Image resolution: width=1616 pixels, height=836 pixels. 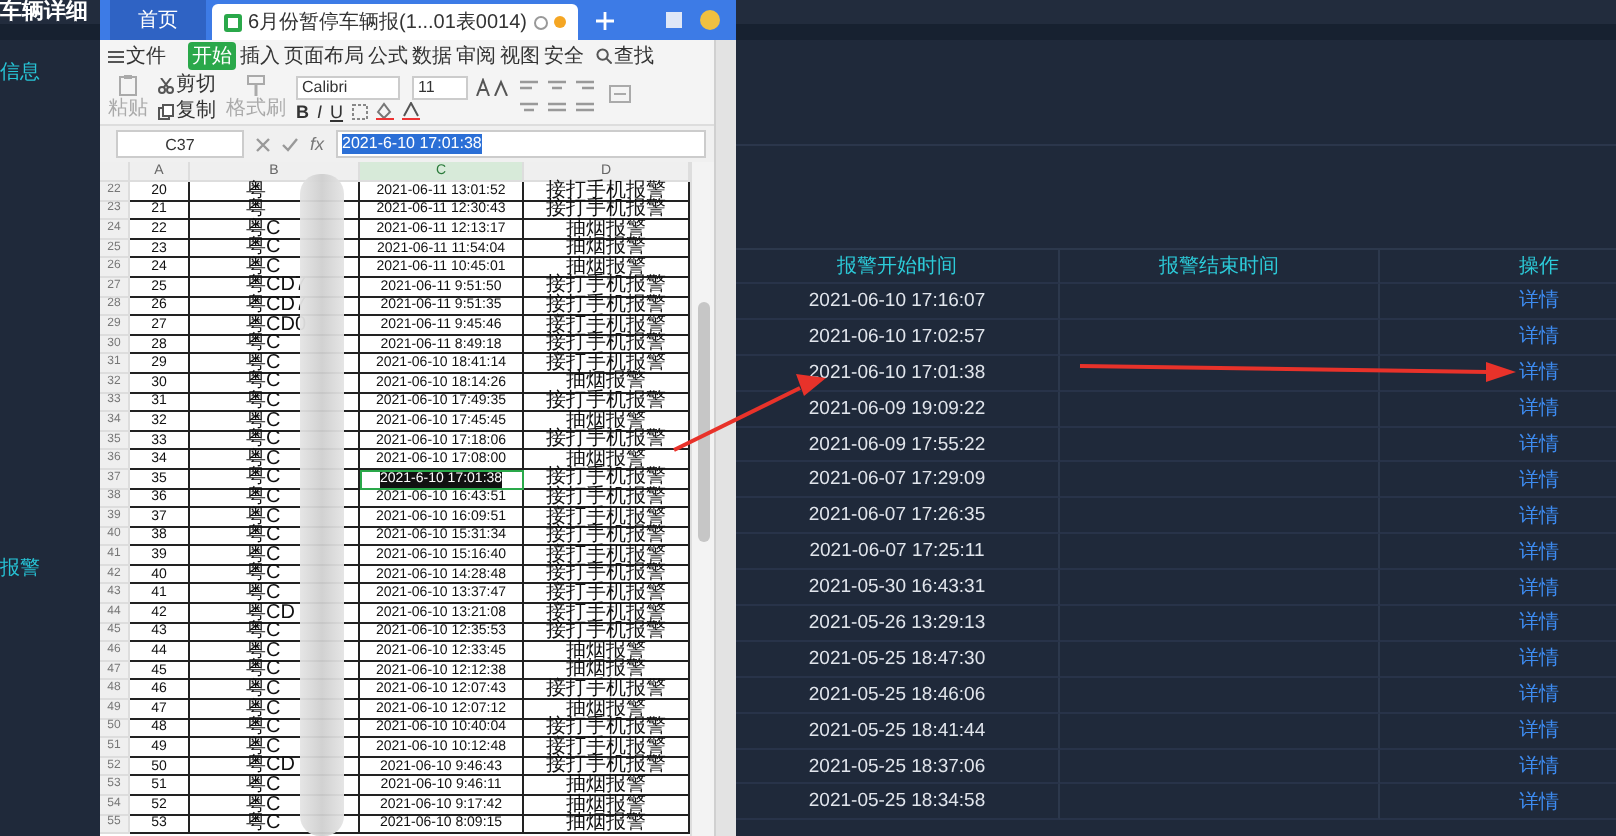 I want to click on copy-button: 复制, so click(x=187, y=111).